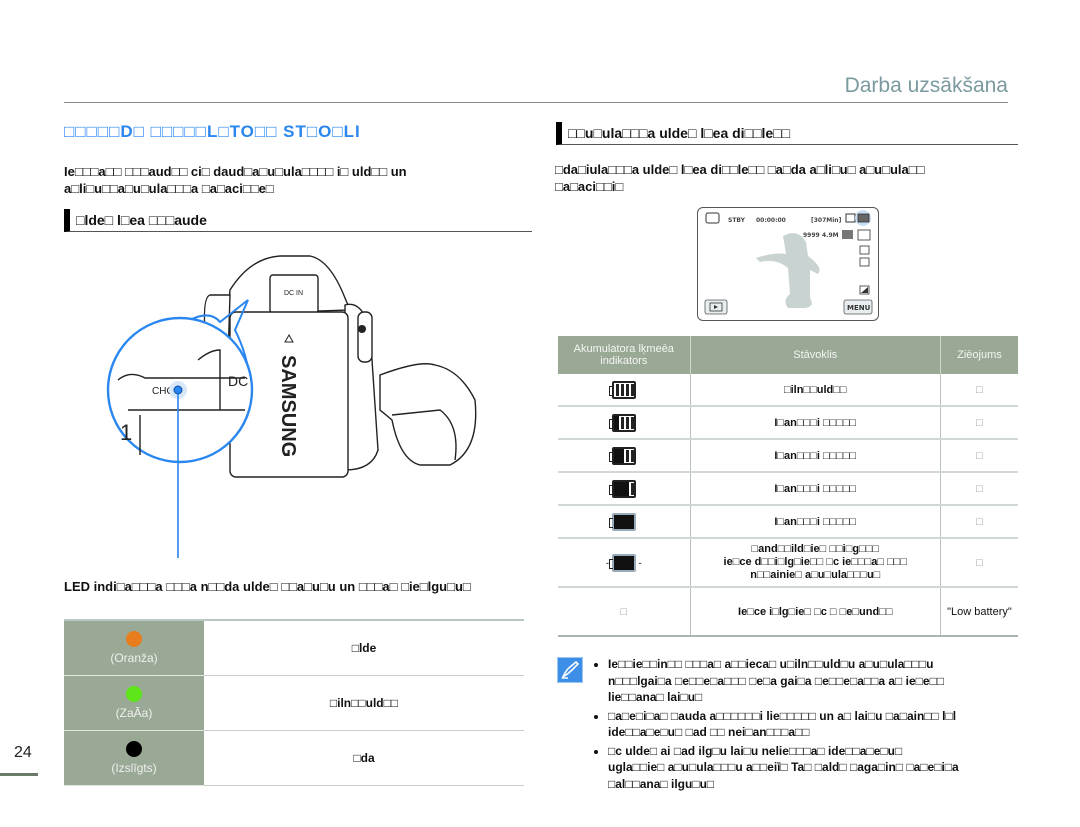  I want to click on led-status: □da, so click(364, 758).